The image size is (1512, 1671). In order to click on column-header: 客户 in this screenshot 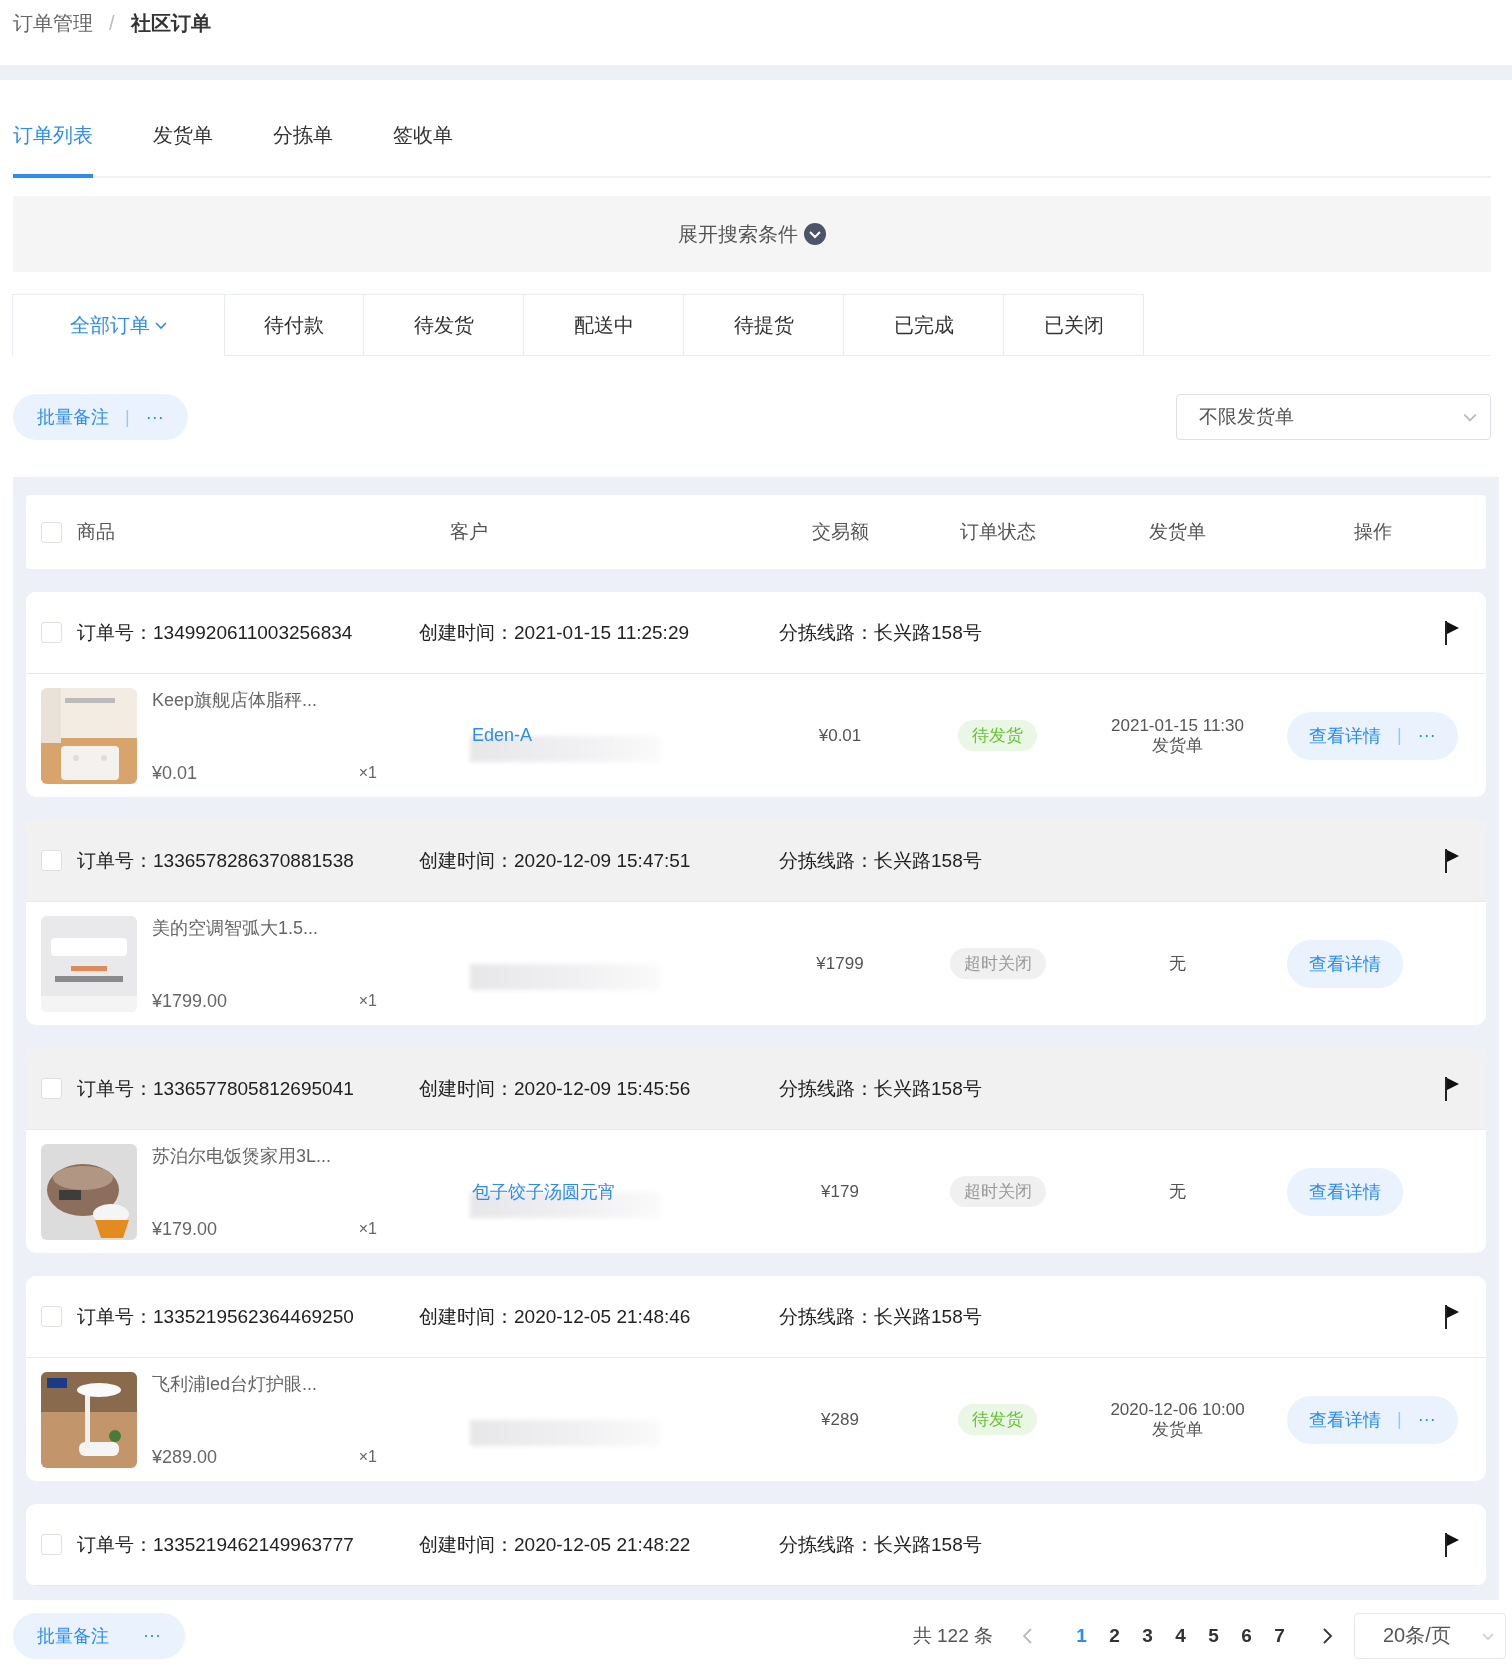, I will do `click(469, 532)`.